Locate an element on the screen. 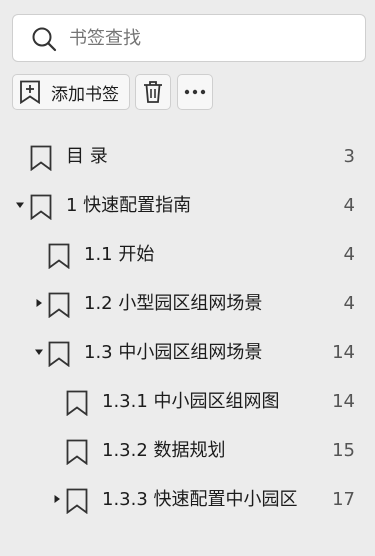  bookmark-item: 1.3.1 中小园区组网图 14 is located at coordinates (187, 402).